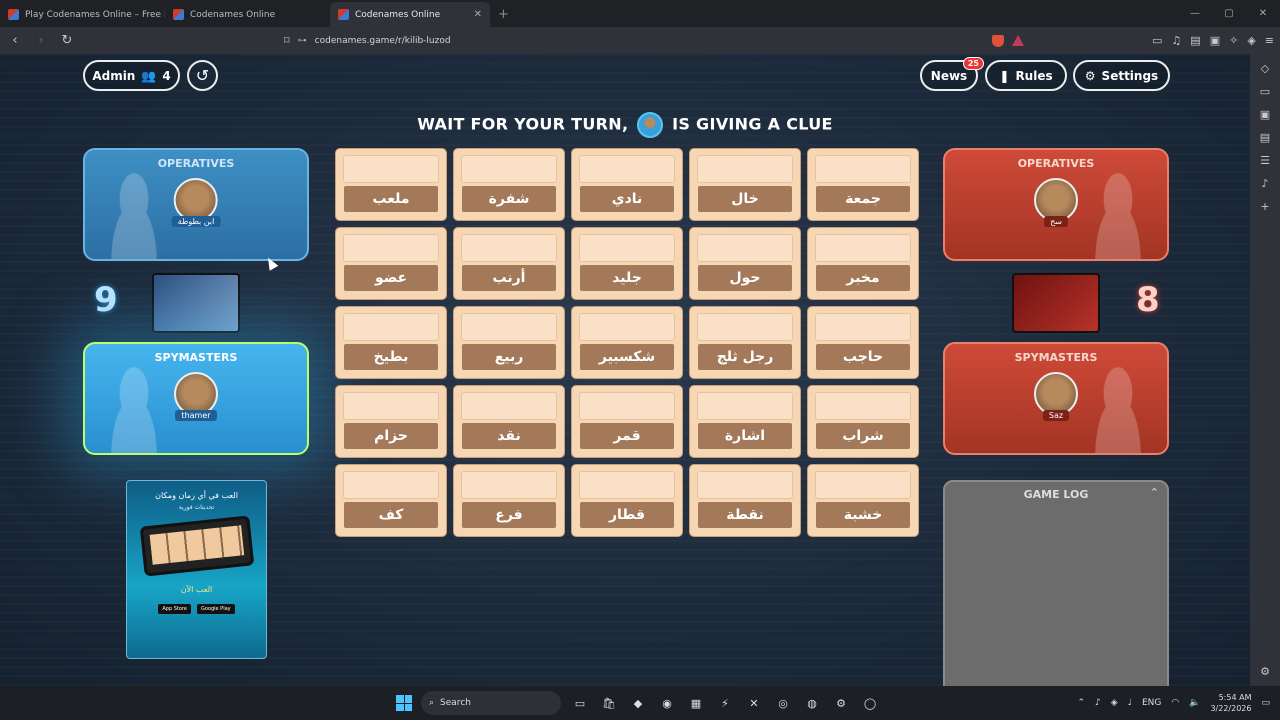  What do you see at coordinates (1269, 40) in the screenshot?
I see `menu-icon: ≡` at bounding box center [1269, 40].